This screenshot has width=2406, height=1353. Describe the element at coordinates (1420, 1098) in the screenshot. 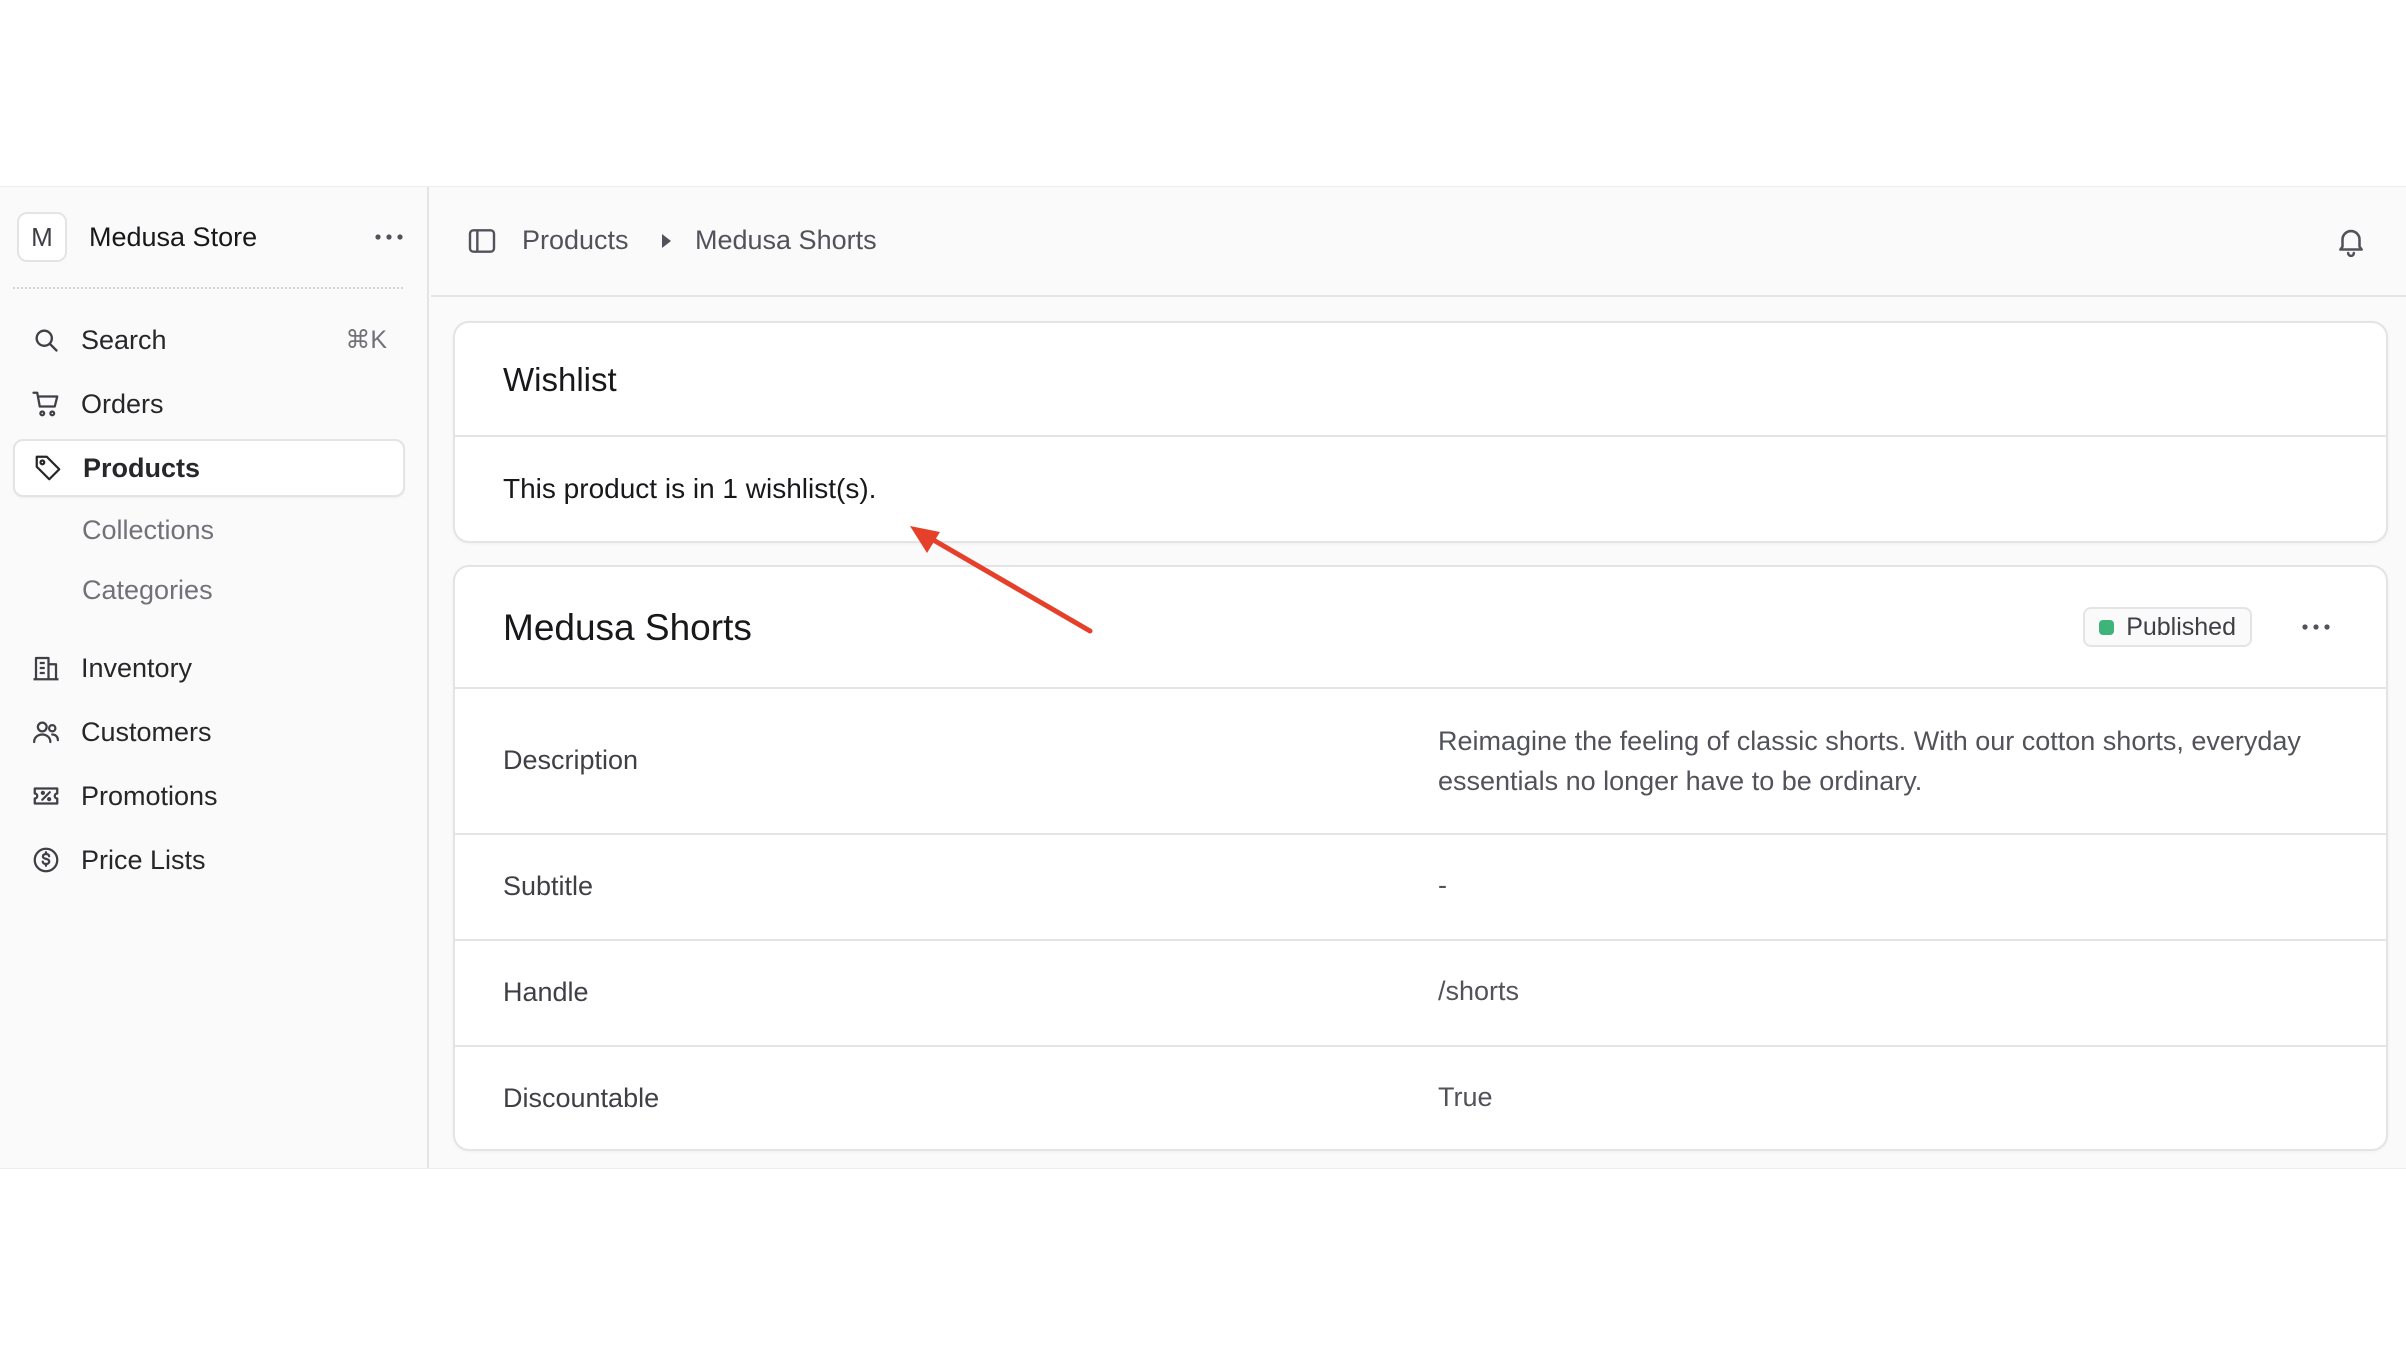

I see `field-row-discountable: Discountable True` at that location.